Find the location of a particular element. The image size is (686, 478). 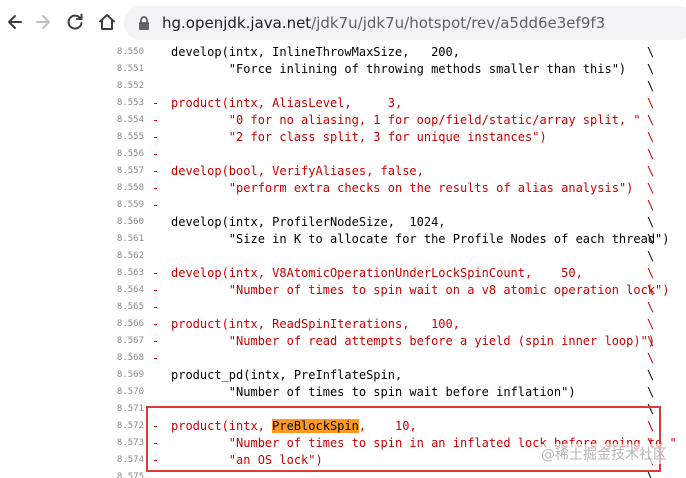

line-number: 8.574 is located at coordinates (126, 460).